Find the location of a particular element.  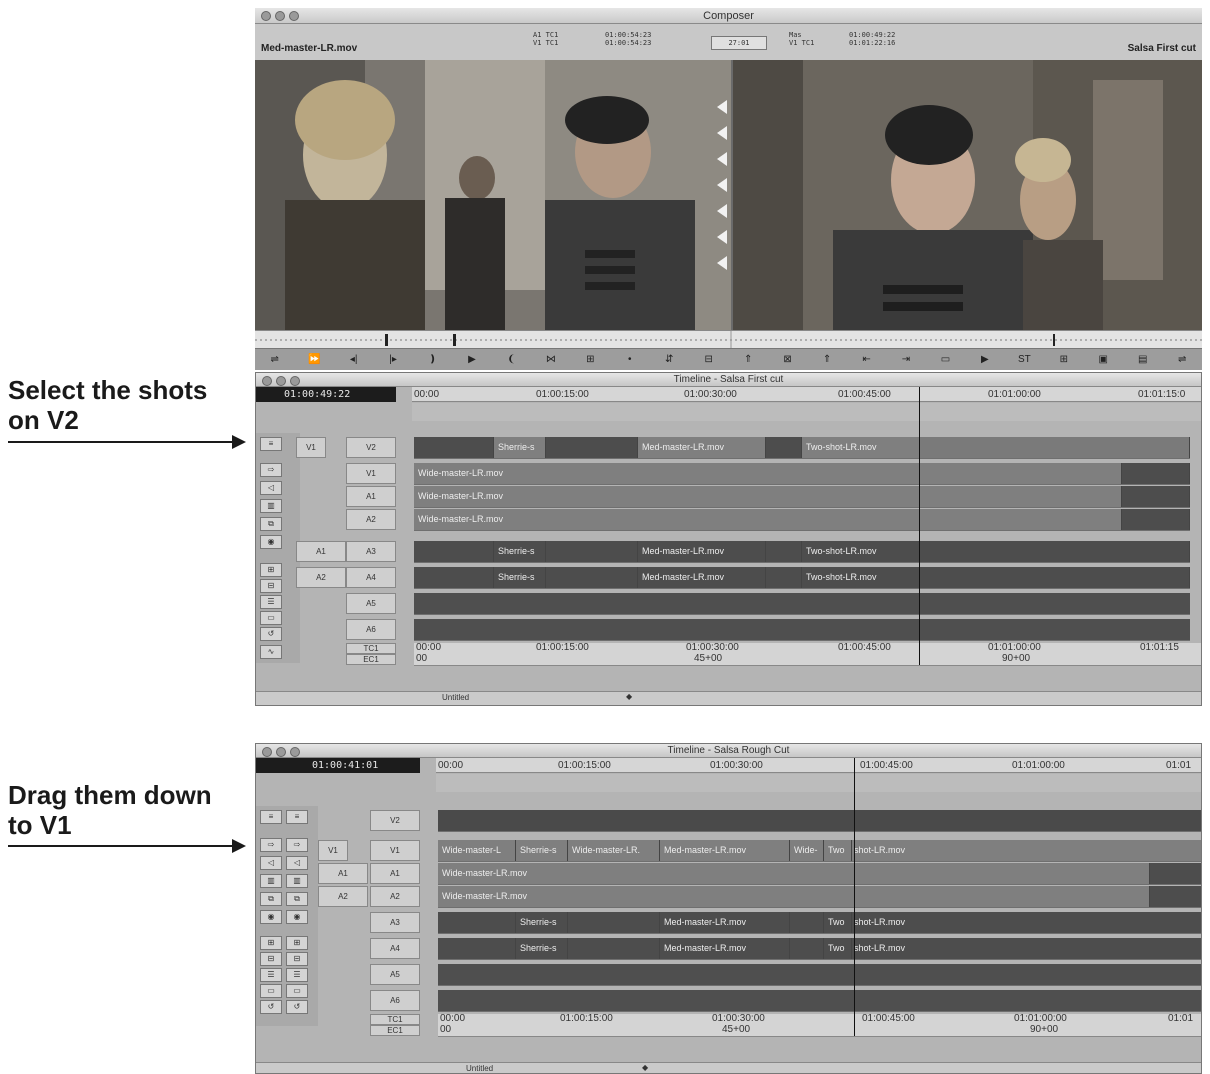

clear-marks-icon: ⊞ is located at coordinates (590, 359).